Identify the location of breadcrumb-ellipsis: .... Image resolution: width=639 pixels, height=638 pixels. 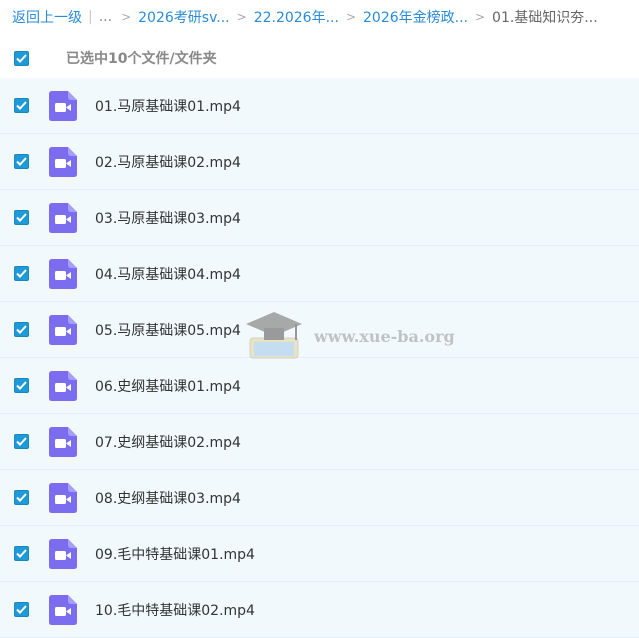
(105, 17).